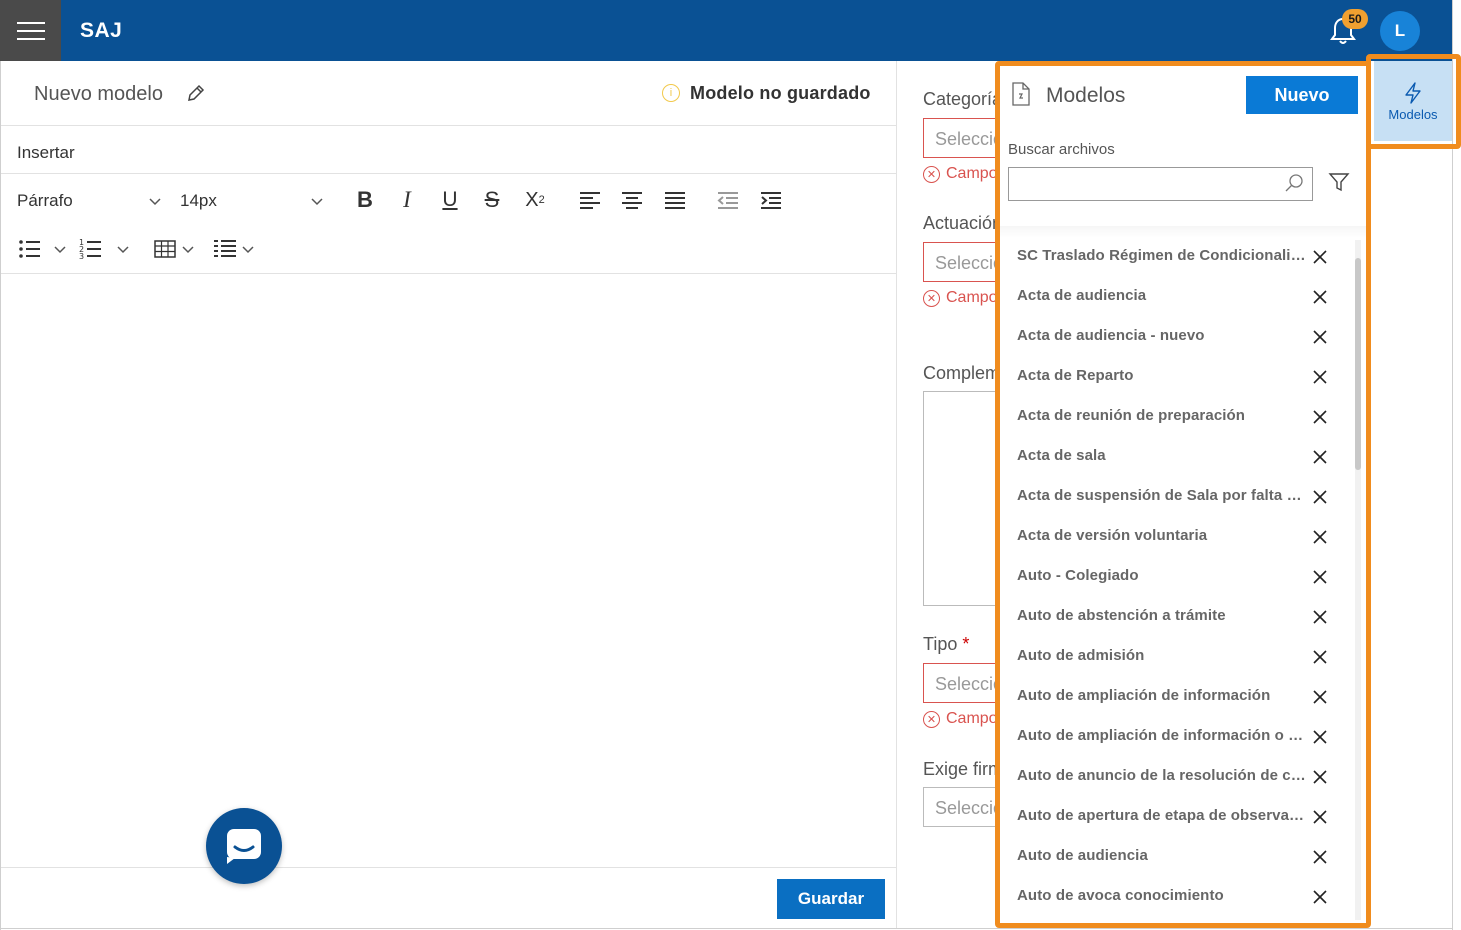 Image resolution: width=1461 pixels, height=930 pixels. I want to click on list-item: Acta de versión voluntaria, so click(1178, 536).